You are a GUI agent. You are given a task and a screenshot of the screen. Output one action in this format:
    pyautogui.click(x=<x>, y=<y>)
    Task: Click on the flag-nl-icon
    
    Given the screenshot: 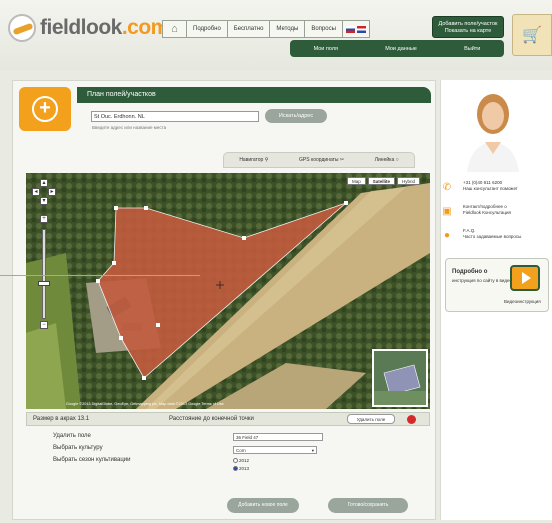 What is the action you would take?
    pyautogui.click(x=361, y=29)
    